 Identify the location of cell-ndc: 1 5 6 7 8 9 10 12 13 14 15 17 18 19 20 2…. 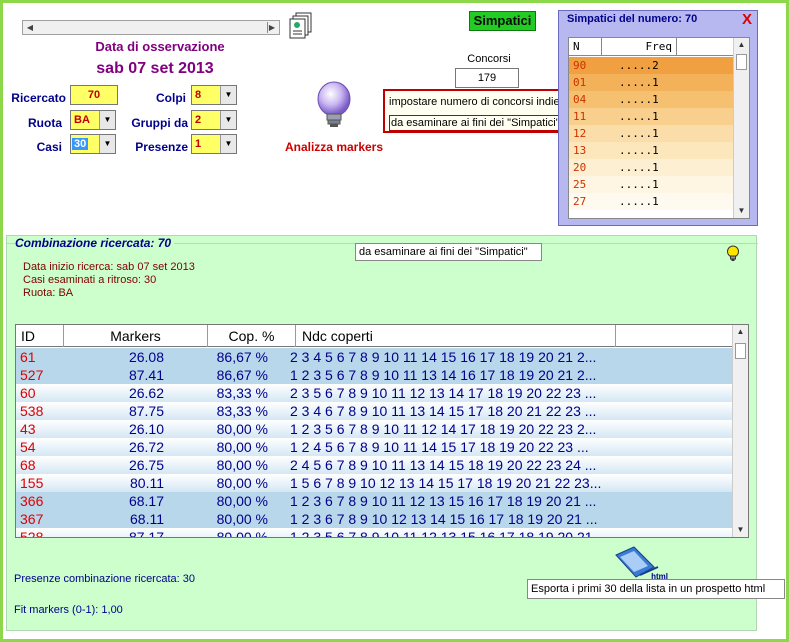
(446, 483).